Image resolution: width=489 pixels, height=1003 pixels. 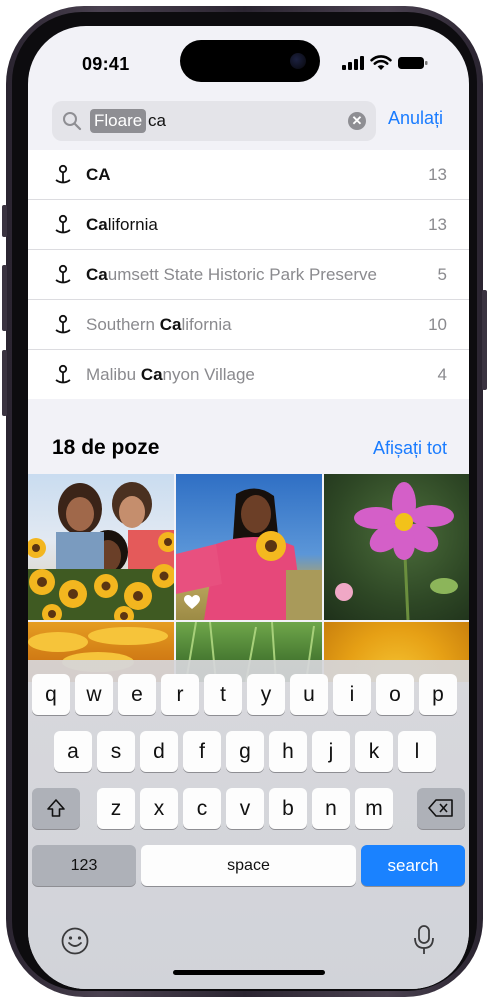 What do you see at coordinates (248, 175) in the screenshot?
I see `result-row: CA 13` at bounding box center [248, 175].